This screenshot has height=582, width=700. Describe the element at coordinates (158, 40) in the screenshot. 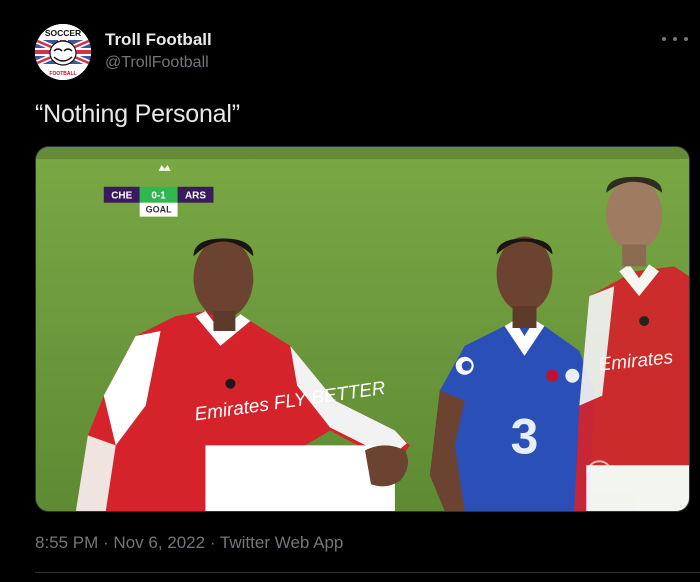

I see `display-name: Troll Football` at that location.